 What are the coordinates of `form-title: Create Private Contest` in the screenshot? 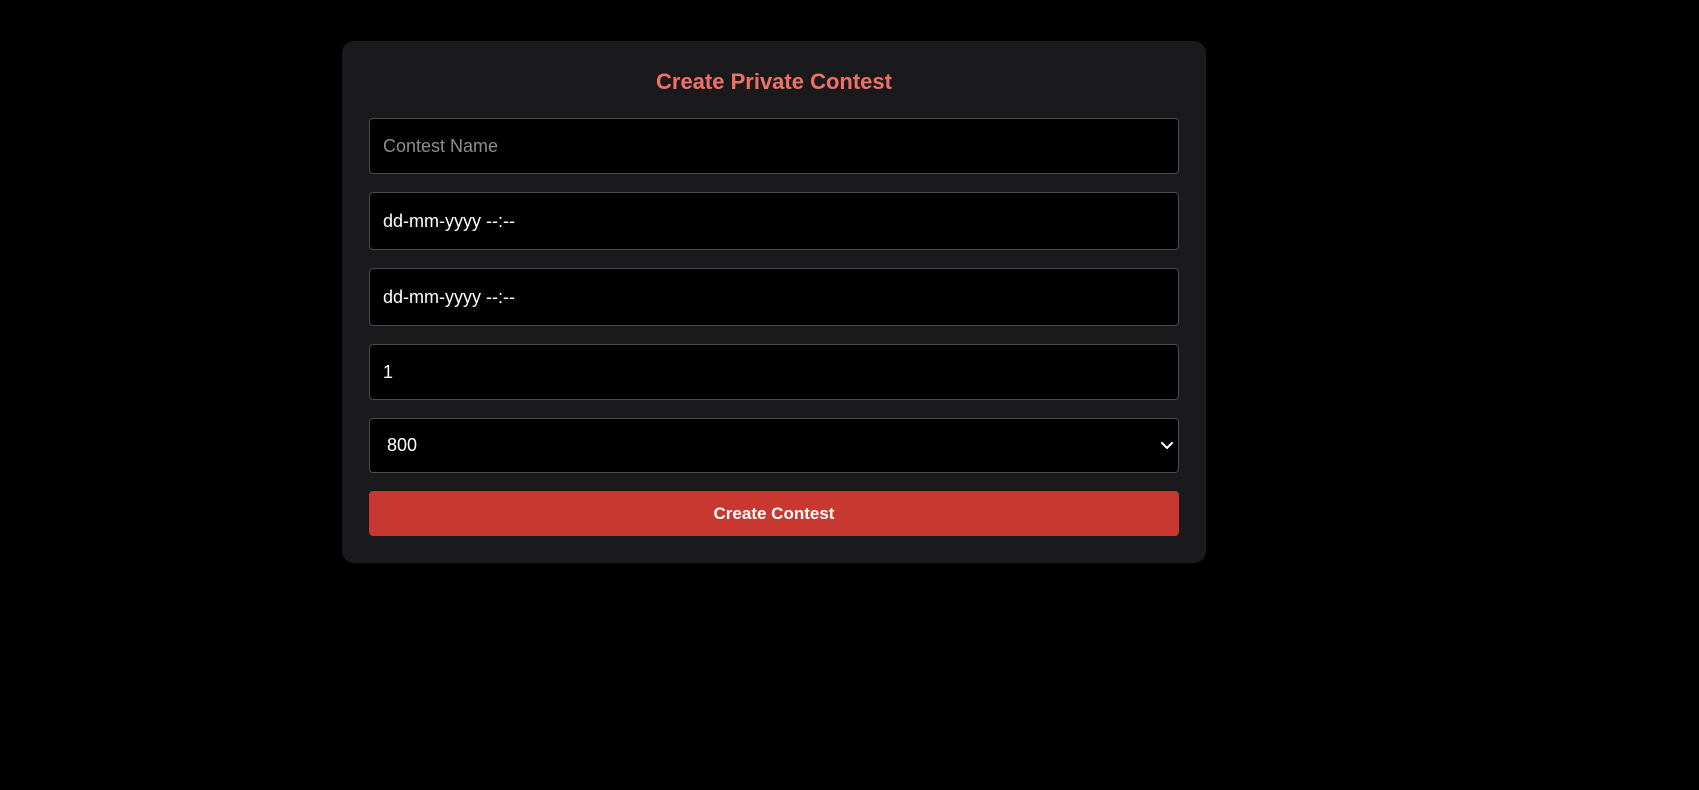 It's located at (774, 81).